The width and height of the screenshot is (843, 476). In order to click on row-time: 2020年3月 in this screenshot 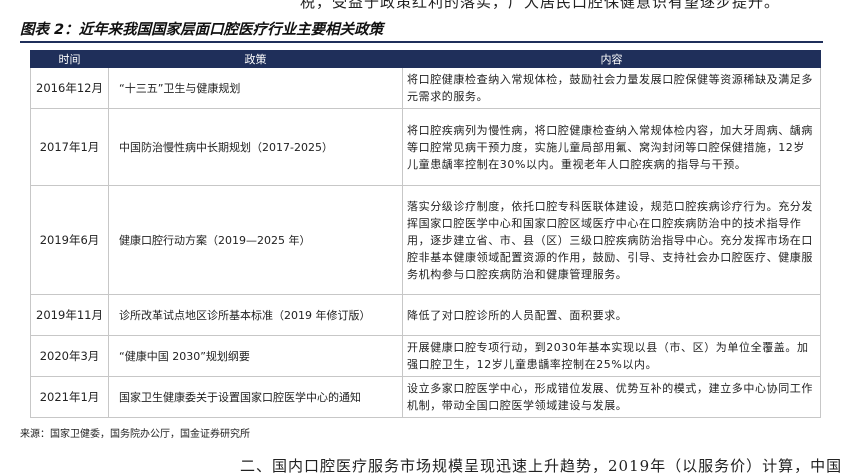, I will do `click(69, 356)`.